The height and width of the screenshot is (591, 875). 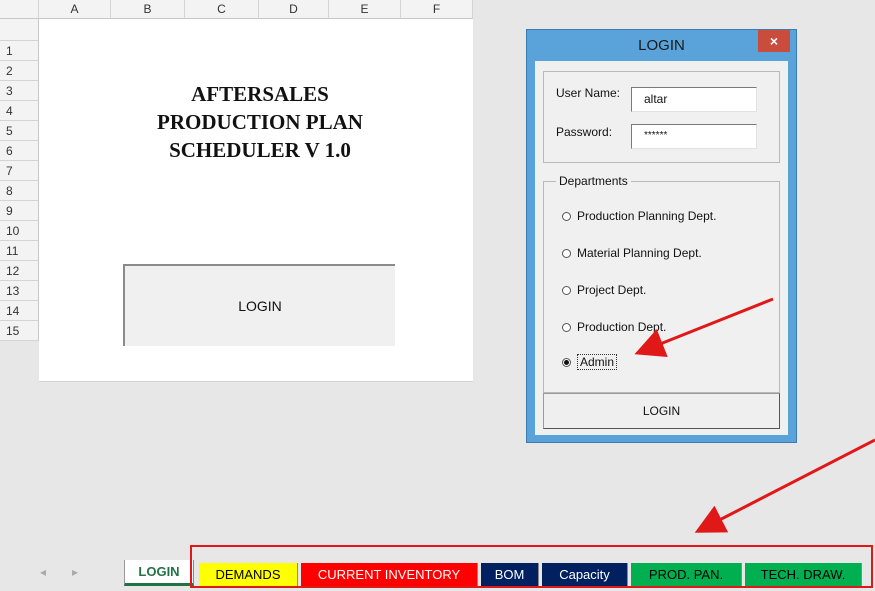 What do you see at coordinates (148, 9) in the screenshot?
I see `column-header-b: B` at bounding box center [148, 9].